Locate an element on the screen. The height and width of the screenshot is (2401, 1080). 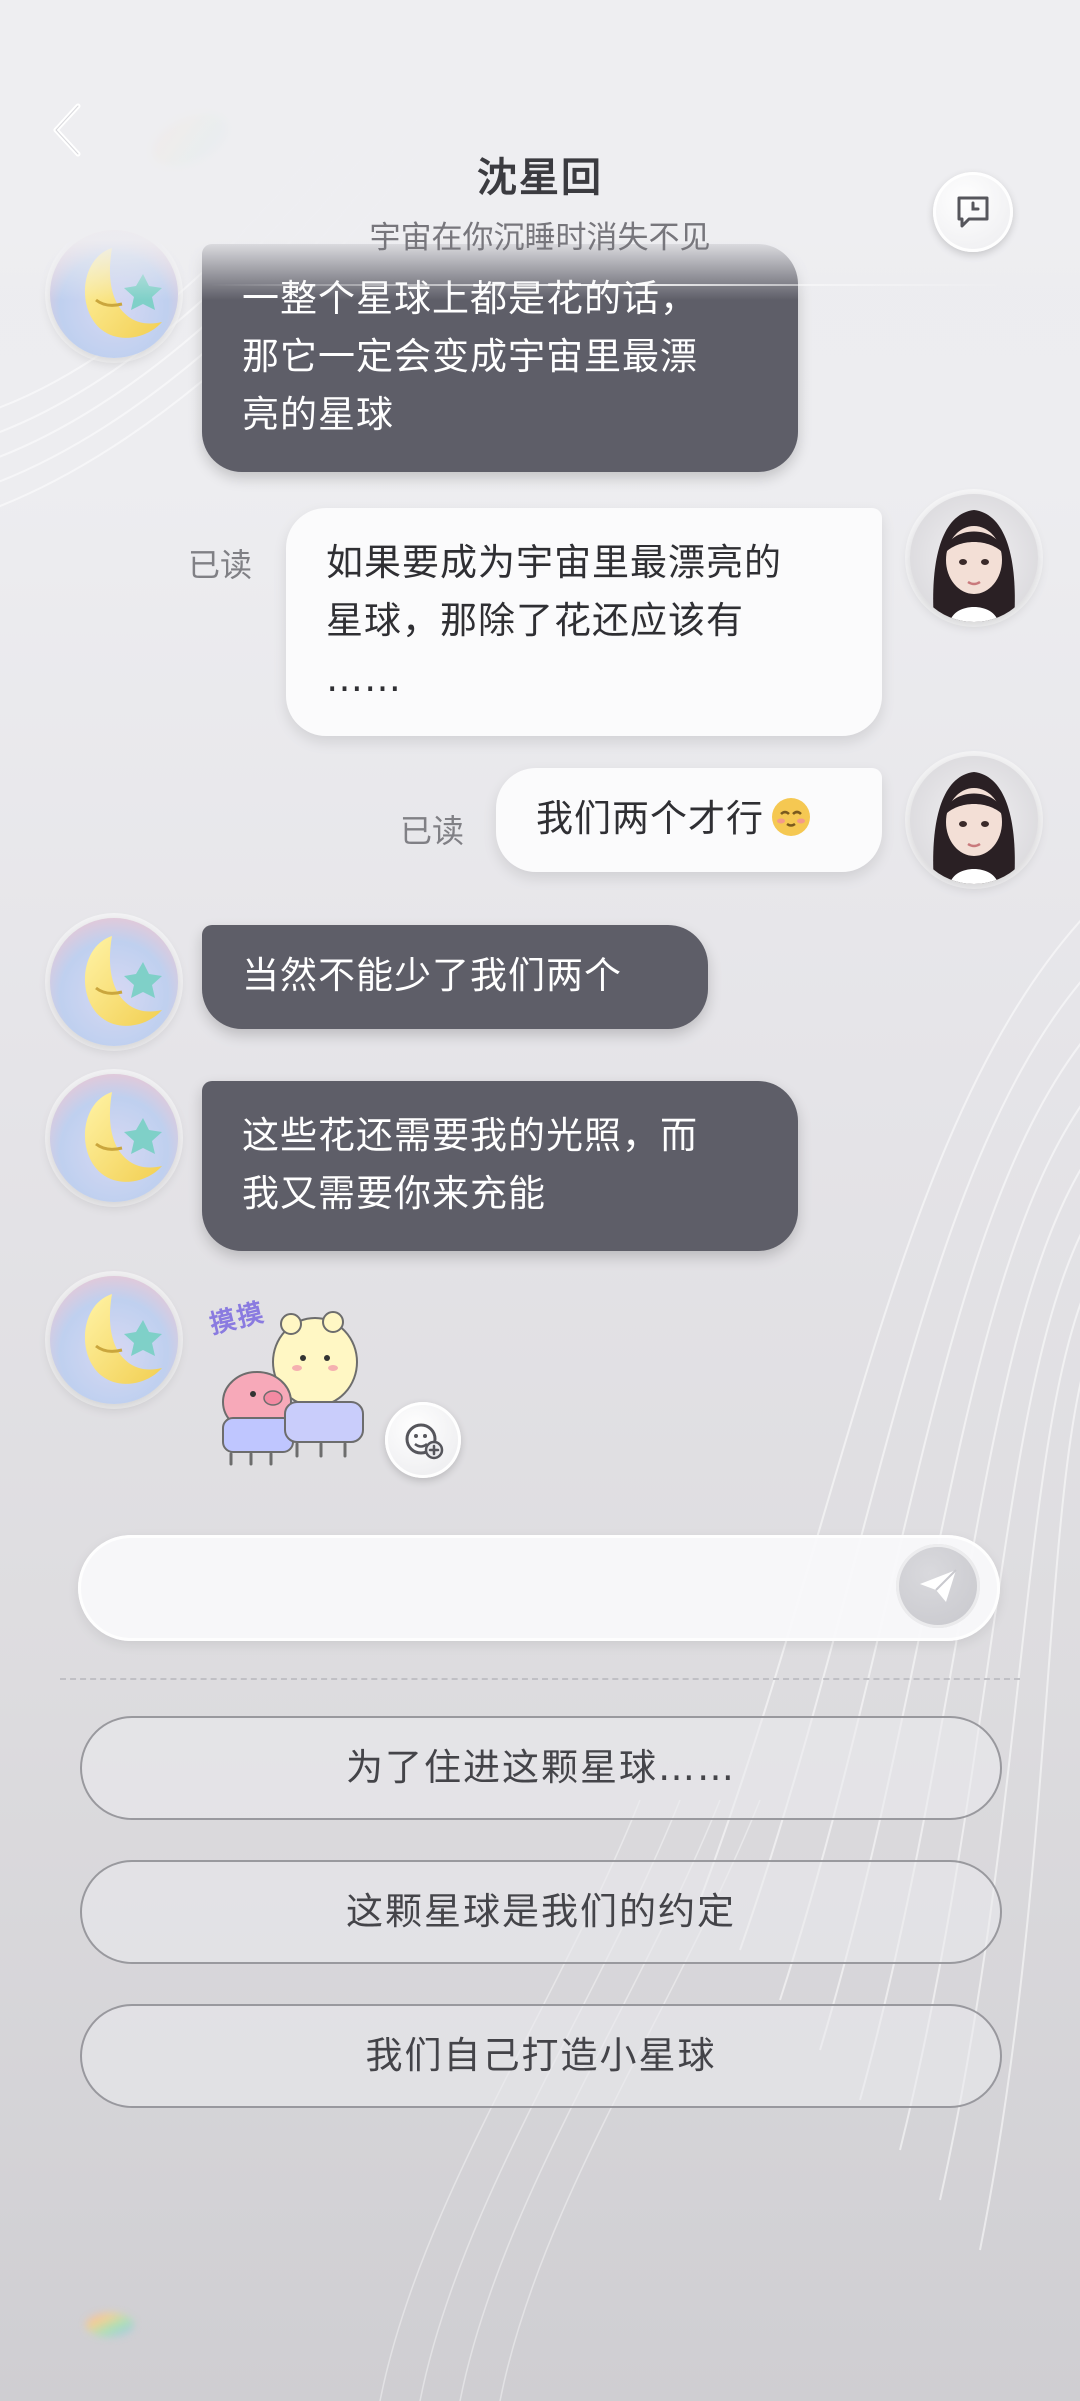
message-line: 我又需要你来充能 is located at coordinates (394, 1193).